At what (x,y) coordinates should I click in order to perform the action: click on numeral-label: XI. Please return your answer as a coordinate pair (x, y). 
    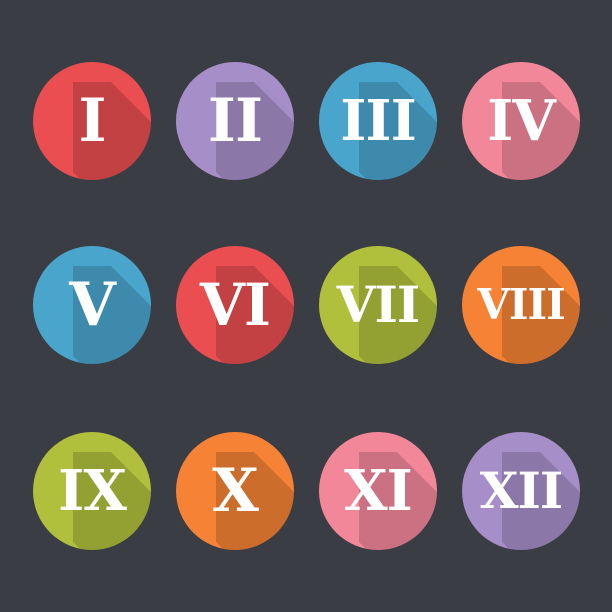
    Looking at the image, I should click on (378, 491).